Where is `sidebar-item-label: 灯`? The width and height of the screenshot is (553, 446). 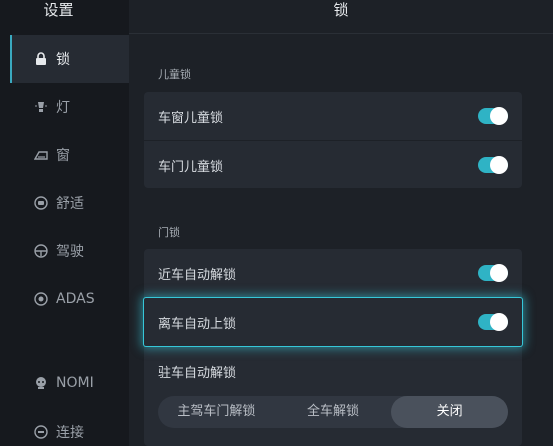 sidebar-item-label: 灯 is located at coordinates (63, 108).